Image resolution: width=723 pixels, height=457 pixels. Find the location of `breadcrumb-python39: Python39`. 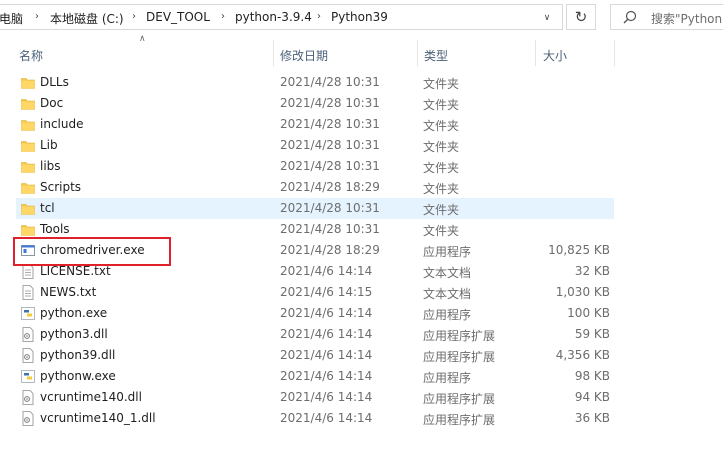

breadcrumb-python39: Python39 is located at coordinates (359, 17).